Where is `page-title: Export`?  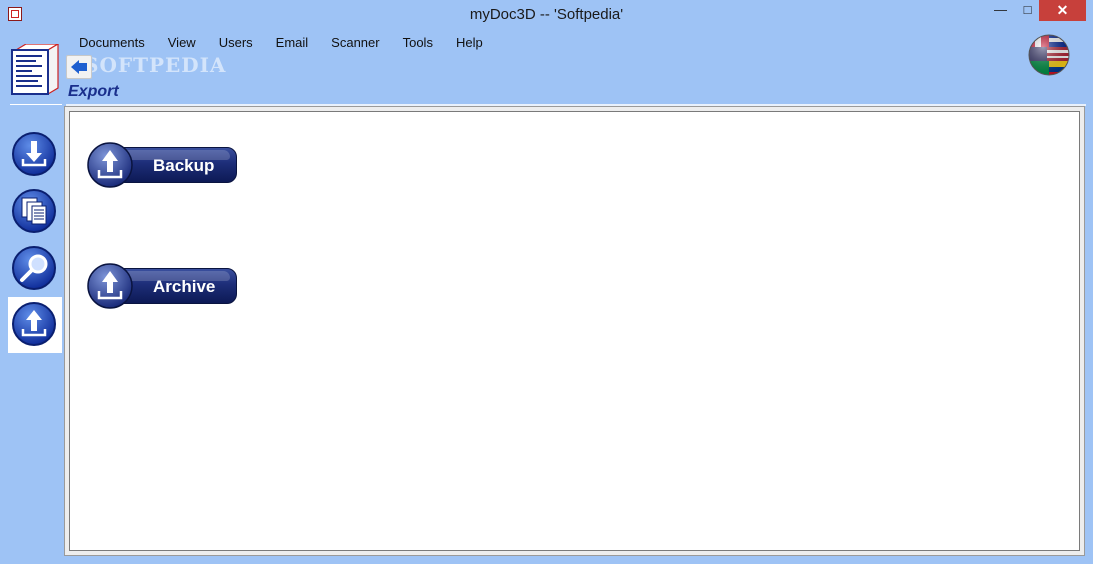
page-title: Export is located at coordinates (93, 91).